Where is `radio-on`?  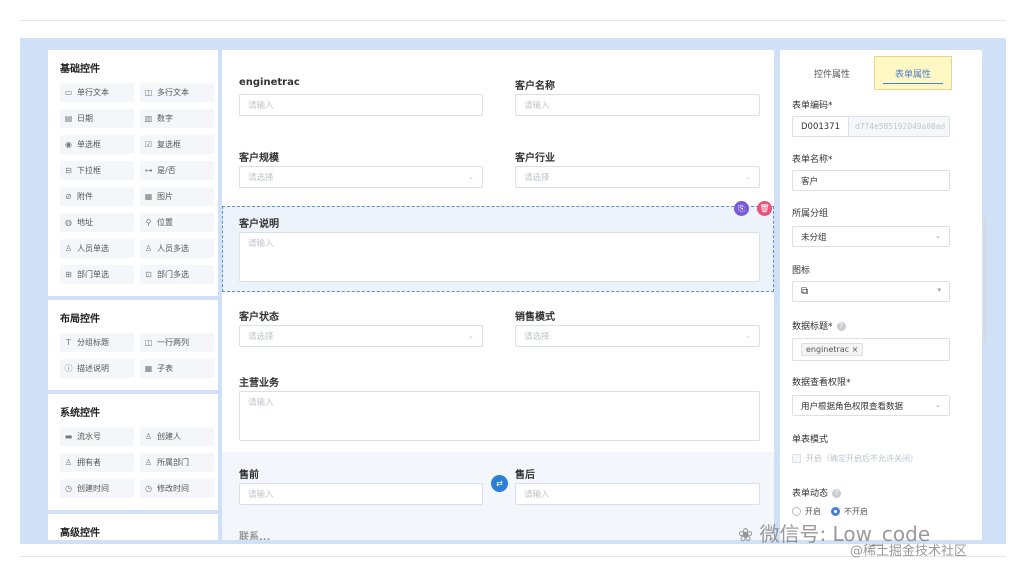 radio-on is located at coordinates (796, 511).